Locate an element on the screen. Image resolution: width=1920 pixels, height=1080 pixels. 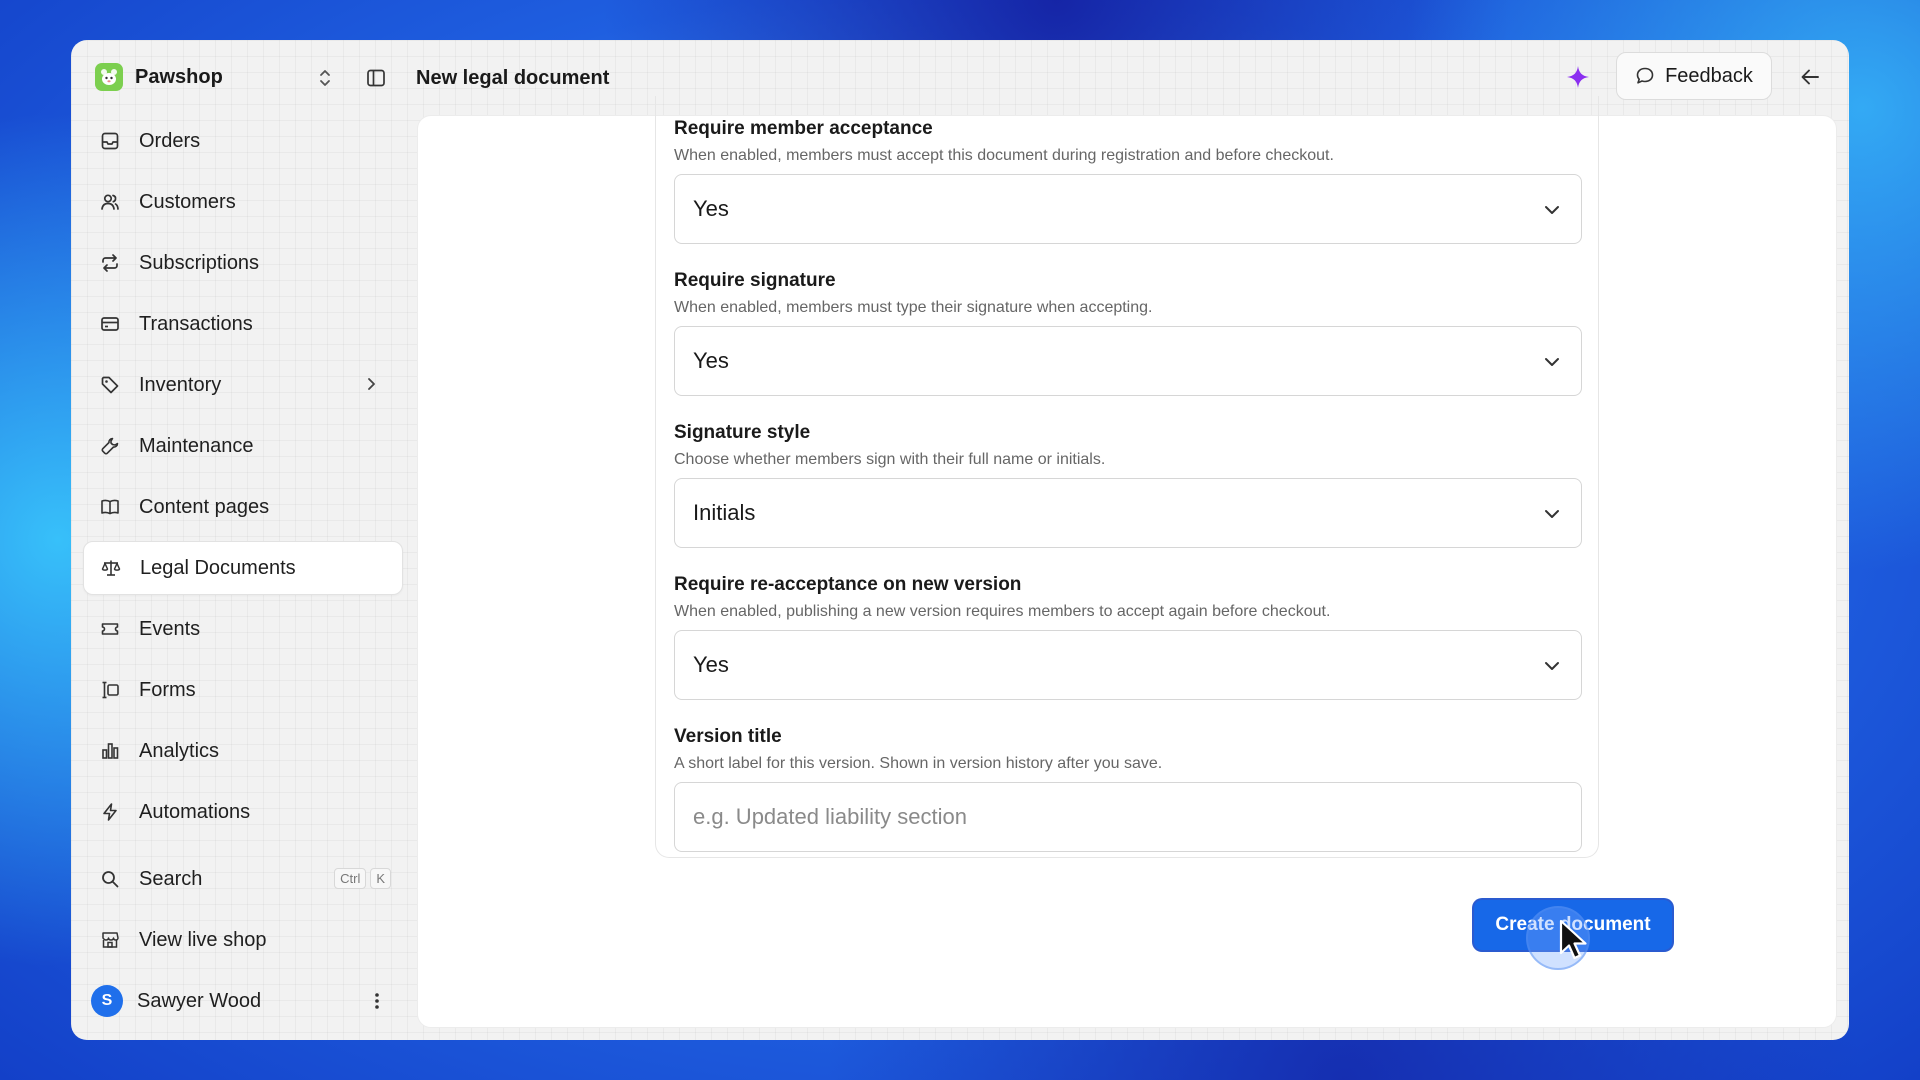
field-label: Require re-acceptance on new version is located at coordinates (848, 584).